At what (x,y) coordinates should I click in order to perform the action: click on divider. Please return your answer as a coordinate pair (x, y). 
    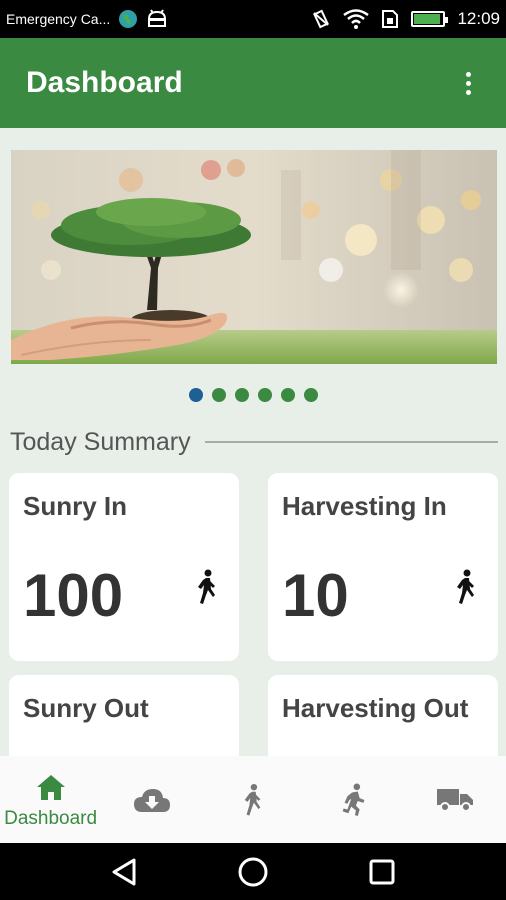
    Looking at the image, I should click on (351, 442).